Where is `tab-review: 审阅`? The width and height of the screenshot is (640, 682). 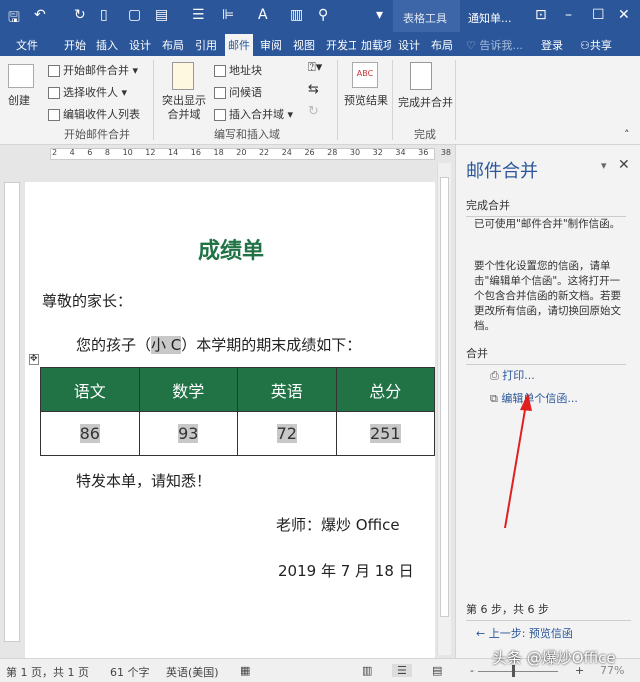
tab-review: 审阅 is located at coordinates (271, 45).